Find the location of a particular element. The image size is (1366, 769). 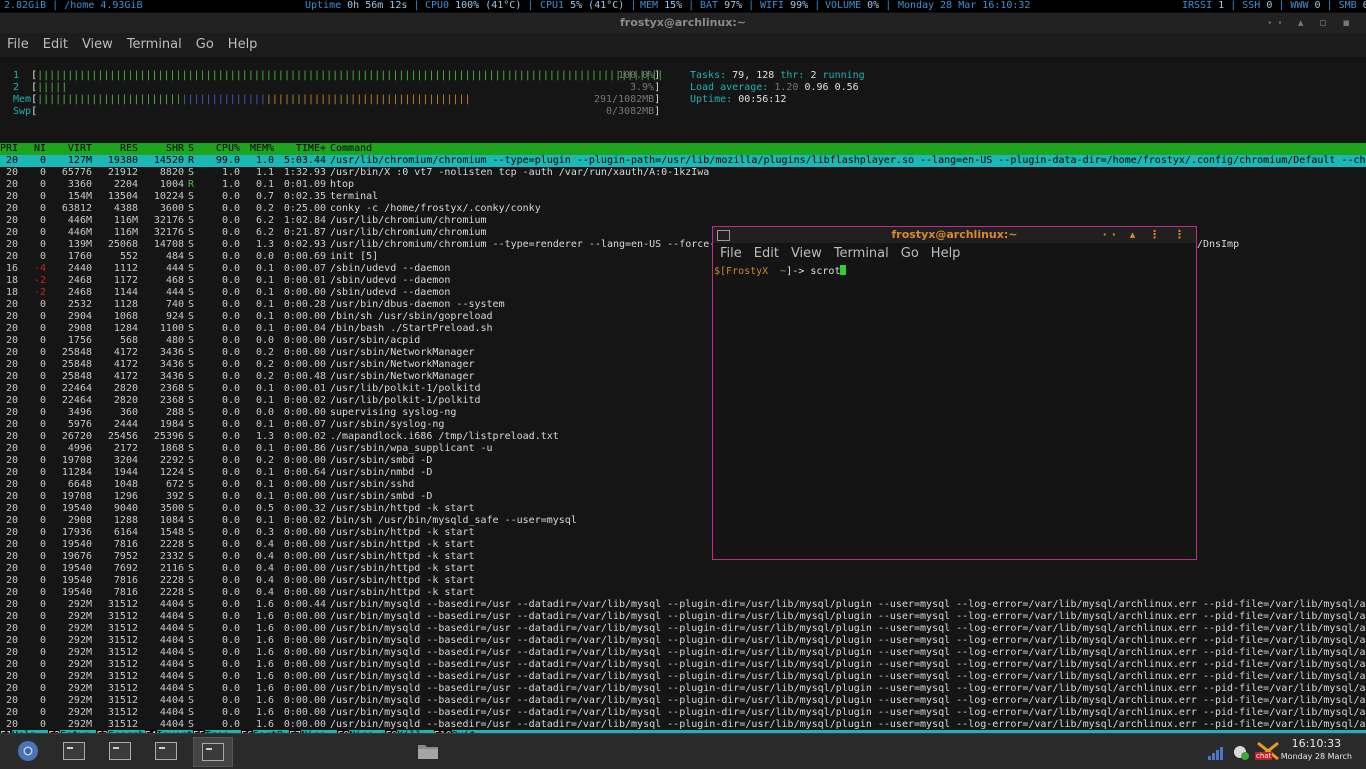

table-cell: /usr/lib/polkit-1/polkitd is located at coordinates (405, 388).